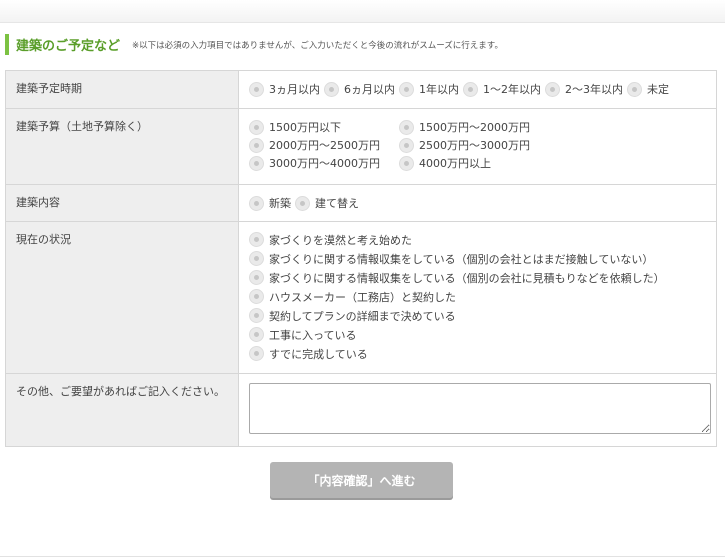  I want to click on radio-option-schedule-6months: 6ヵ月以内, so click(359, 89).